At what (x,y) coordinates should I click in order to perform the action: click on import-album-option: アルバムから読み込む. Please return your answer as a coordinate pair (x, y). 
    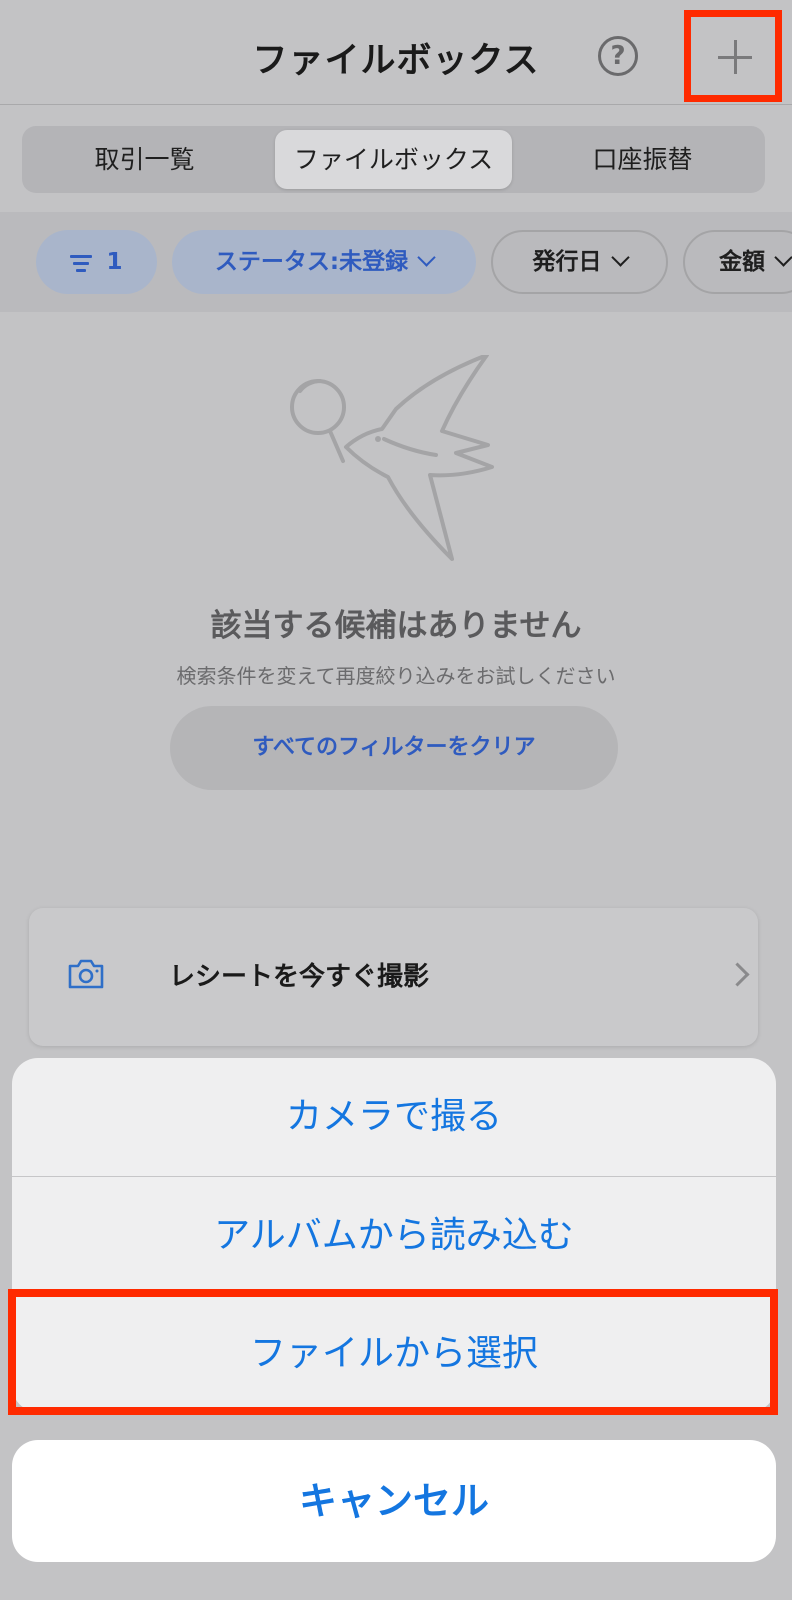
    Looking at the image, I should click on (394, 1236).